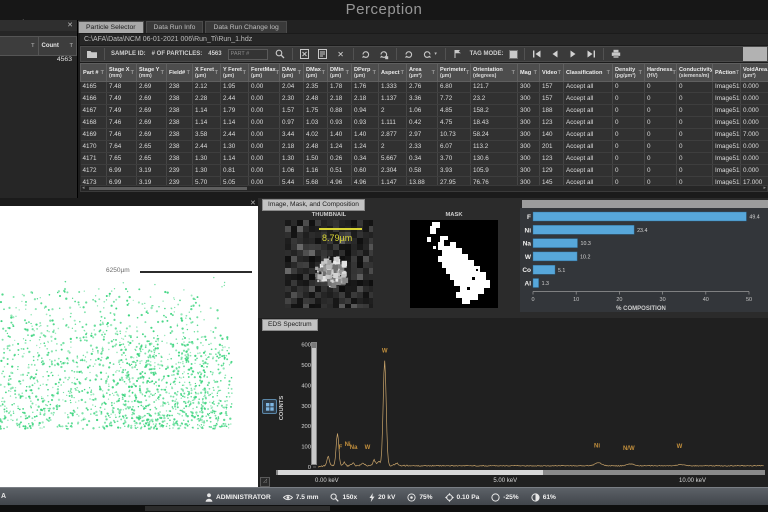  What do you see at coordinates (551, 98) in the screenshot?
I see `table-cell: 157` at bounding box center [551, 98].